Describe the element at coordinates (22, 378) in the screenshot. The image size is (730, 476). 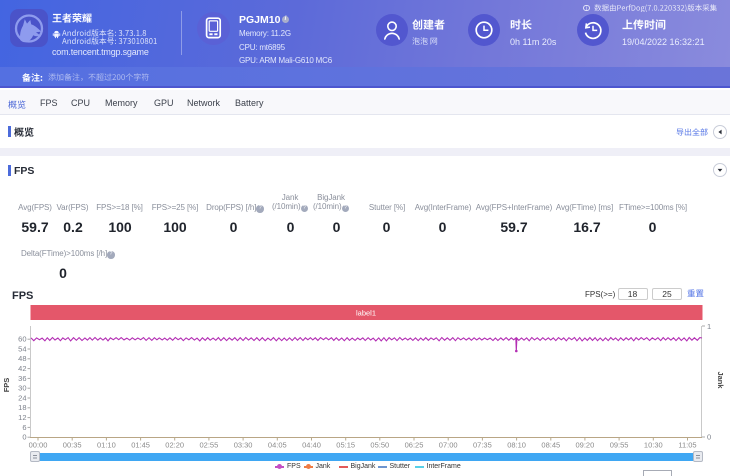
I see `svg-text: 36` at that location.